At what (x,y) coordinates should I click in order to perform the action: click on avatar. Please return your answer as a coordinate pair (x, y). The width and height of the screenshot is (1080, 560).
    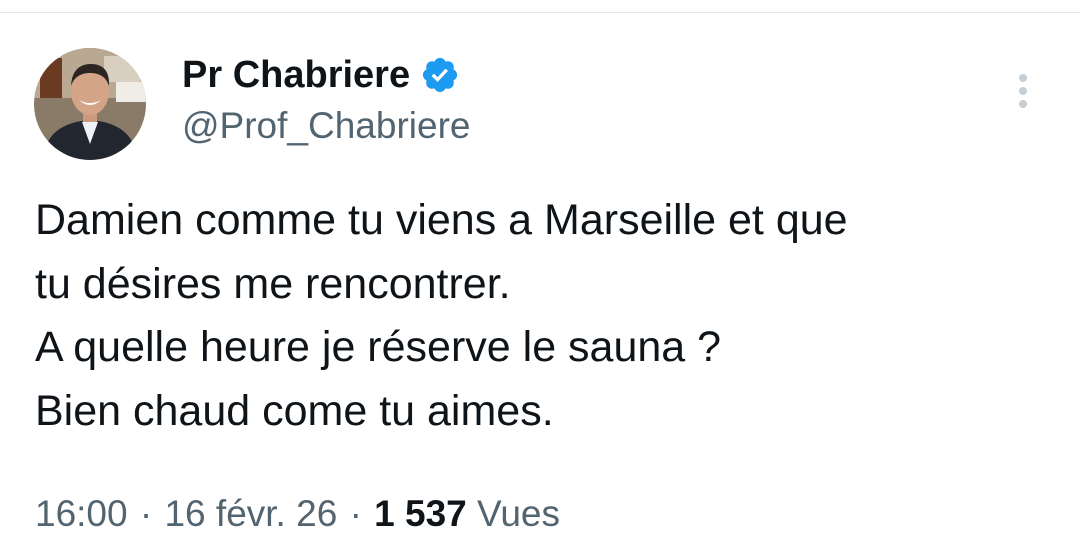
    Looking at the image, I should click on (90, 104).